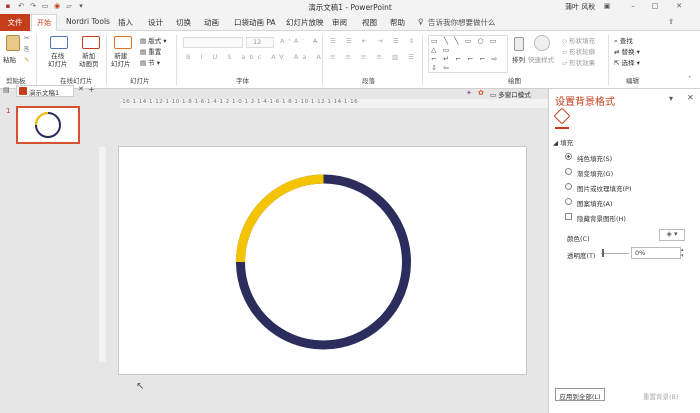 Image resolution: width=700 pixels, height=413 pixels. I want to click on tab-nordri-tools: Nordri Tools, so click(88, 21).